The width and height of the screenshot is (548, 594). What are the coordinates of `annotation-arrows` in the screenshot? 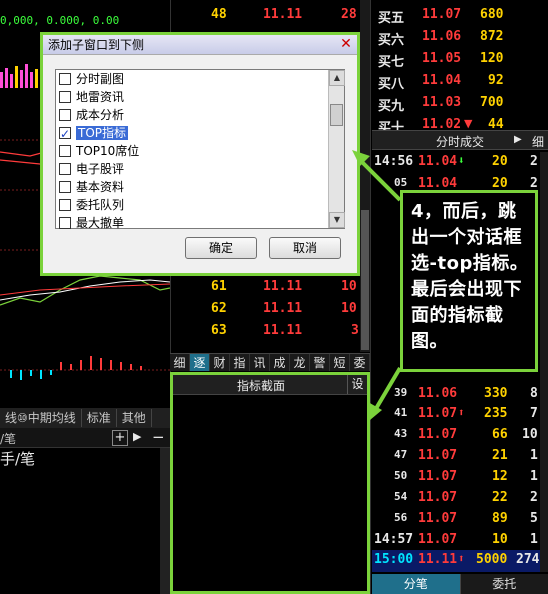 It's located at (377, 285).